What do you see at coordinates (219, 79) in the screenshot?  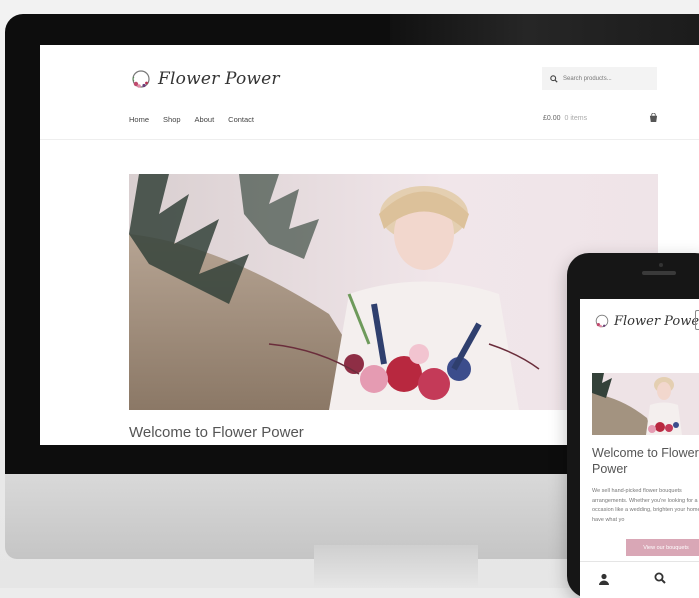 I see `site-brand-name: Flower Power` at bounding box center [219, 79].